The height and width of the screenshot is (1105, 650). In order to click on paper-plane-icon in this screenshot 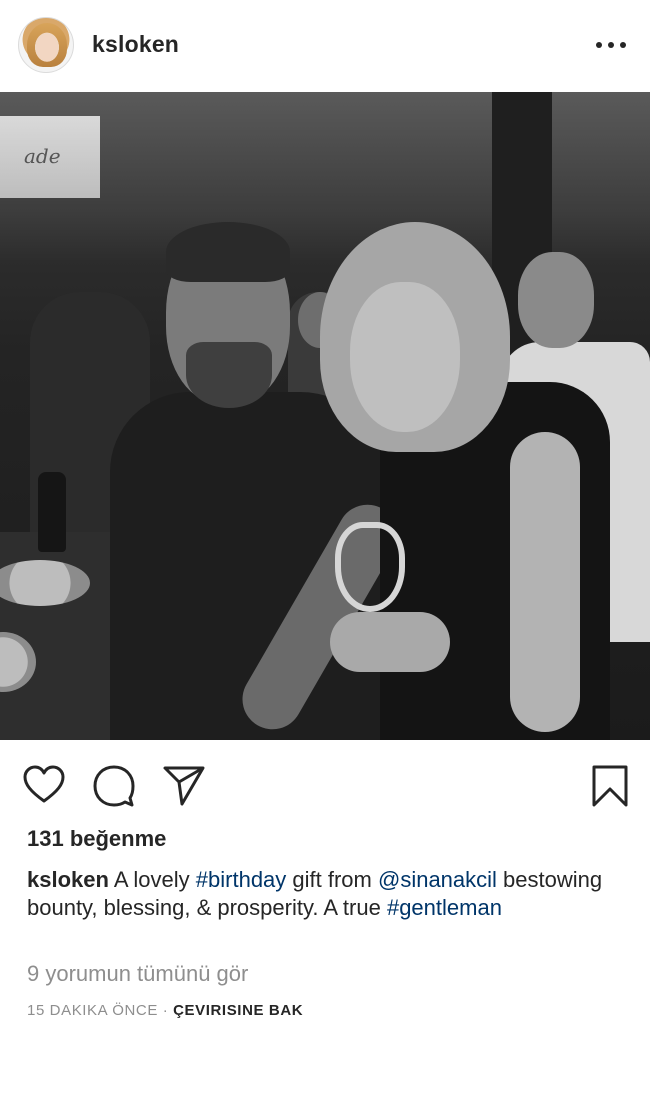, I will do `click(184, 786)`.